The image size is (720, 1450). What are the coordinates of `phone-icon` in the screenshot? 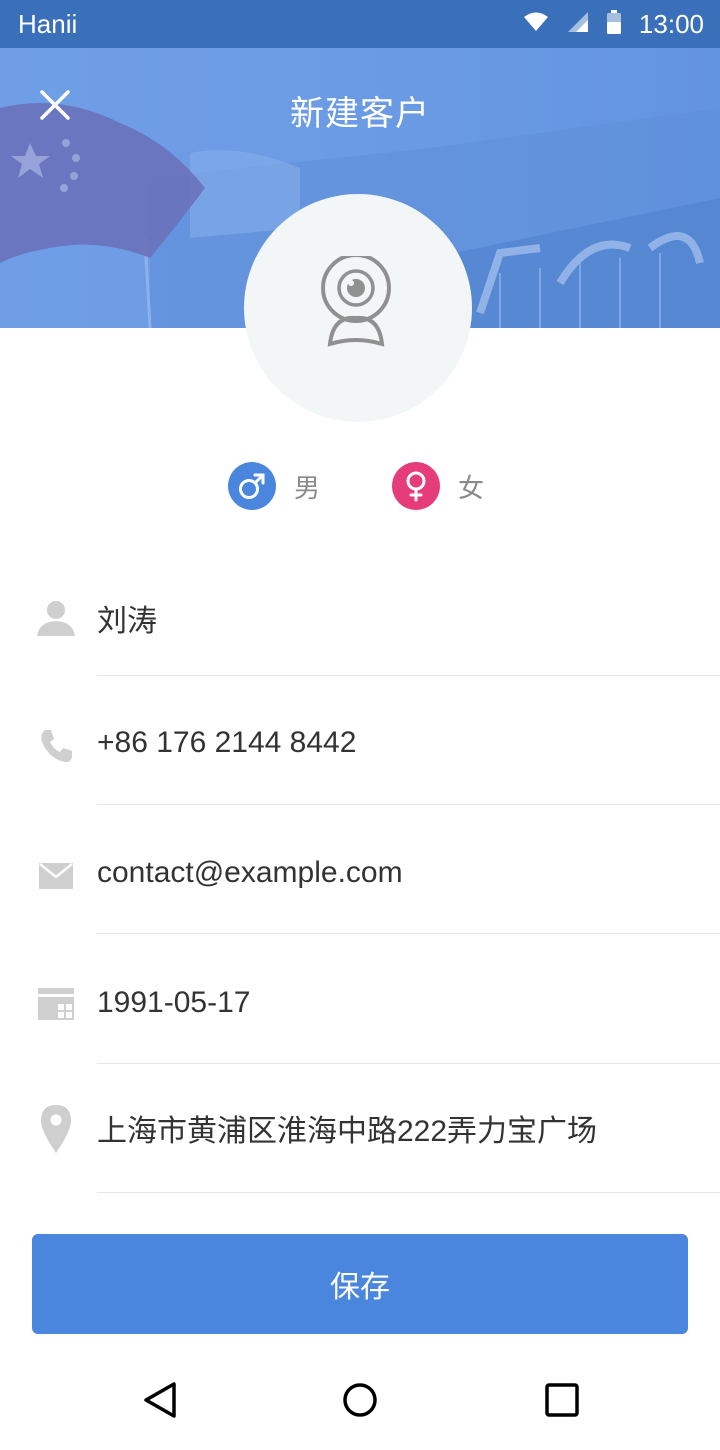 It's located at (56, 746).